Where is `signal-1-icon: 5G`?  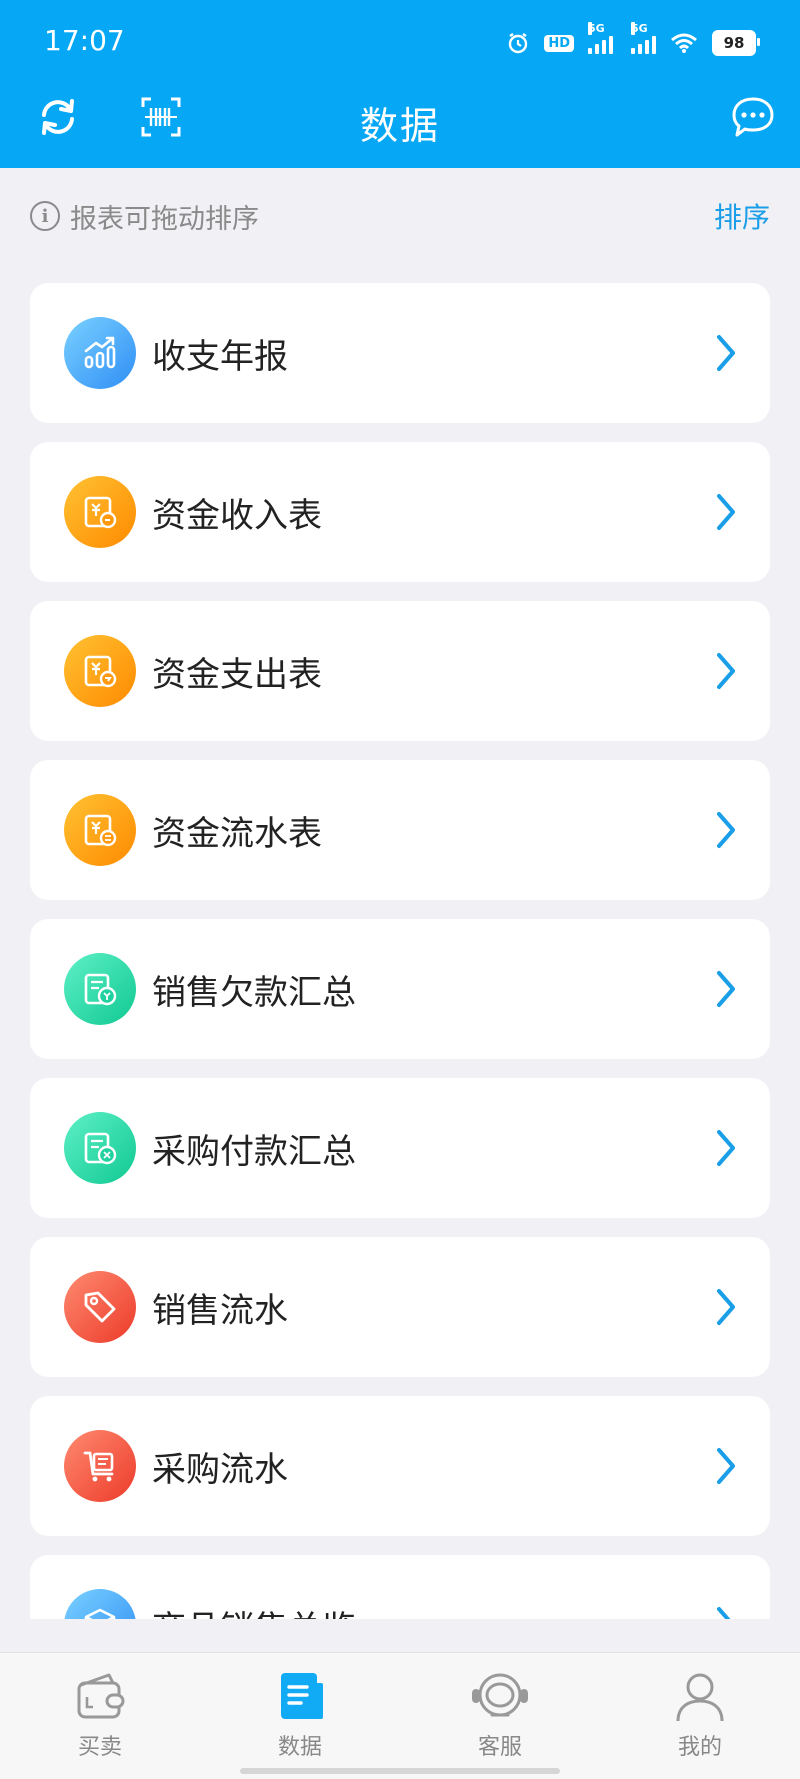
signal-1-icon: 5G is located at coordinates (600, 38).